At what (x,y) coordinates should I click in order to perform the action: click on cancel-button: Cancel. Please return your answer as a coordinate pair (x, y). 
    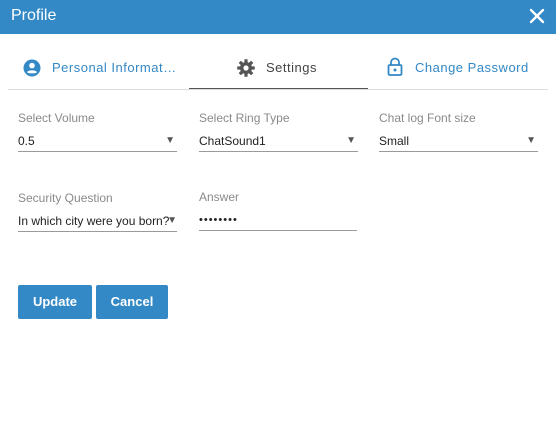
    Looking at the image, I should click on (132, 302).